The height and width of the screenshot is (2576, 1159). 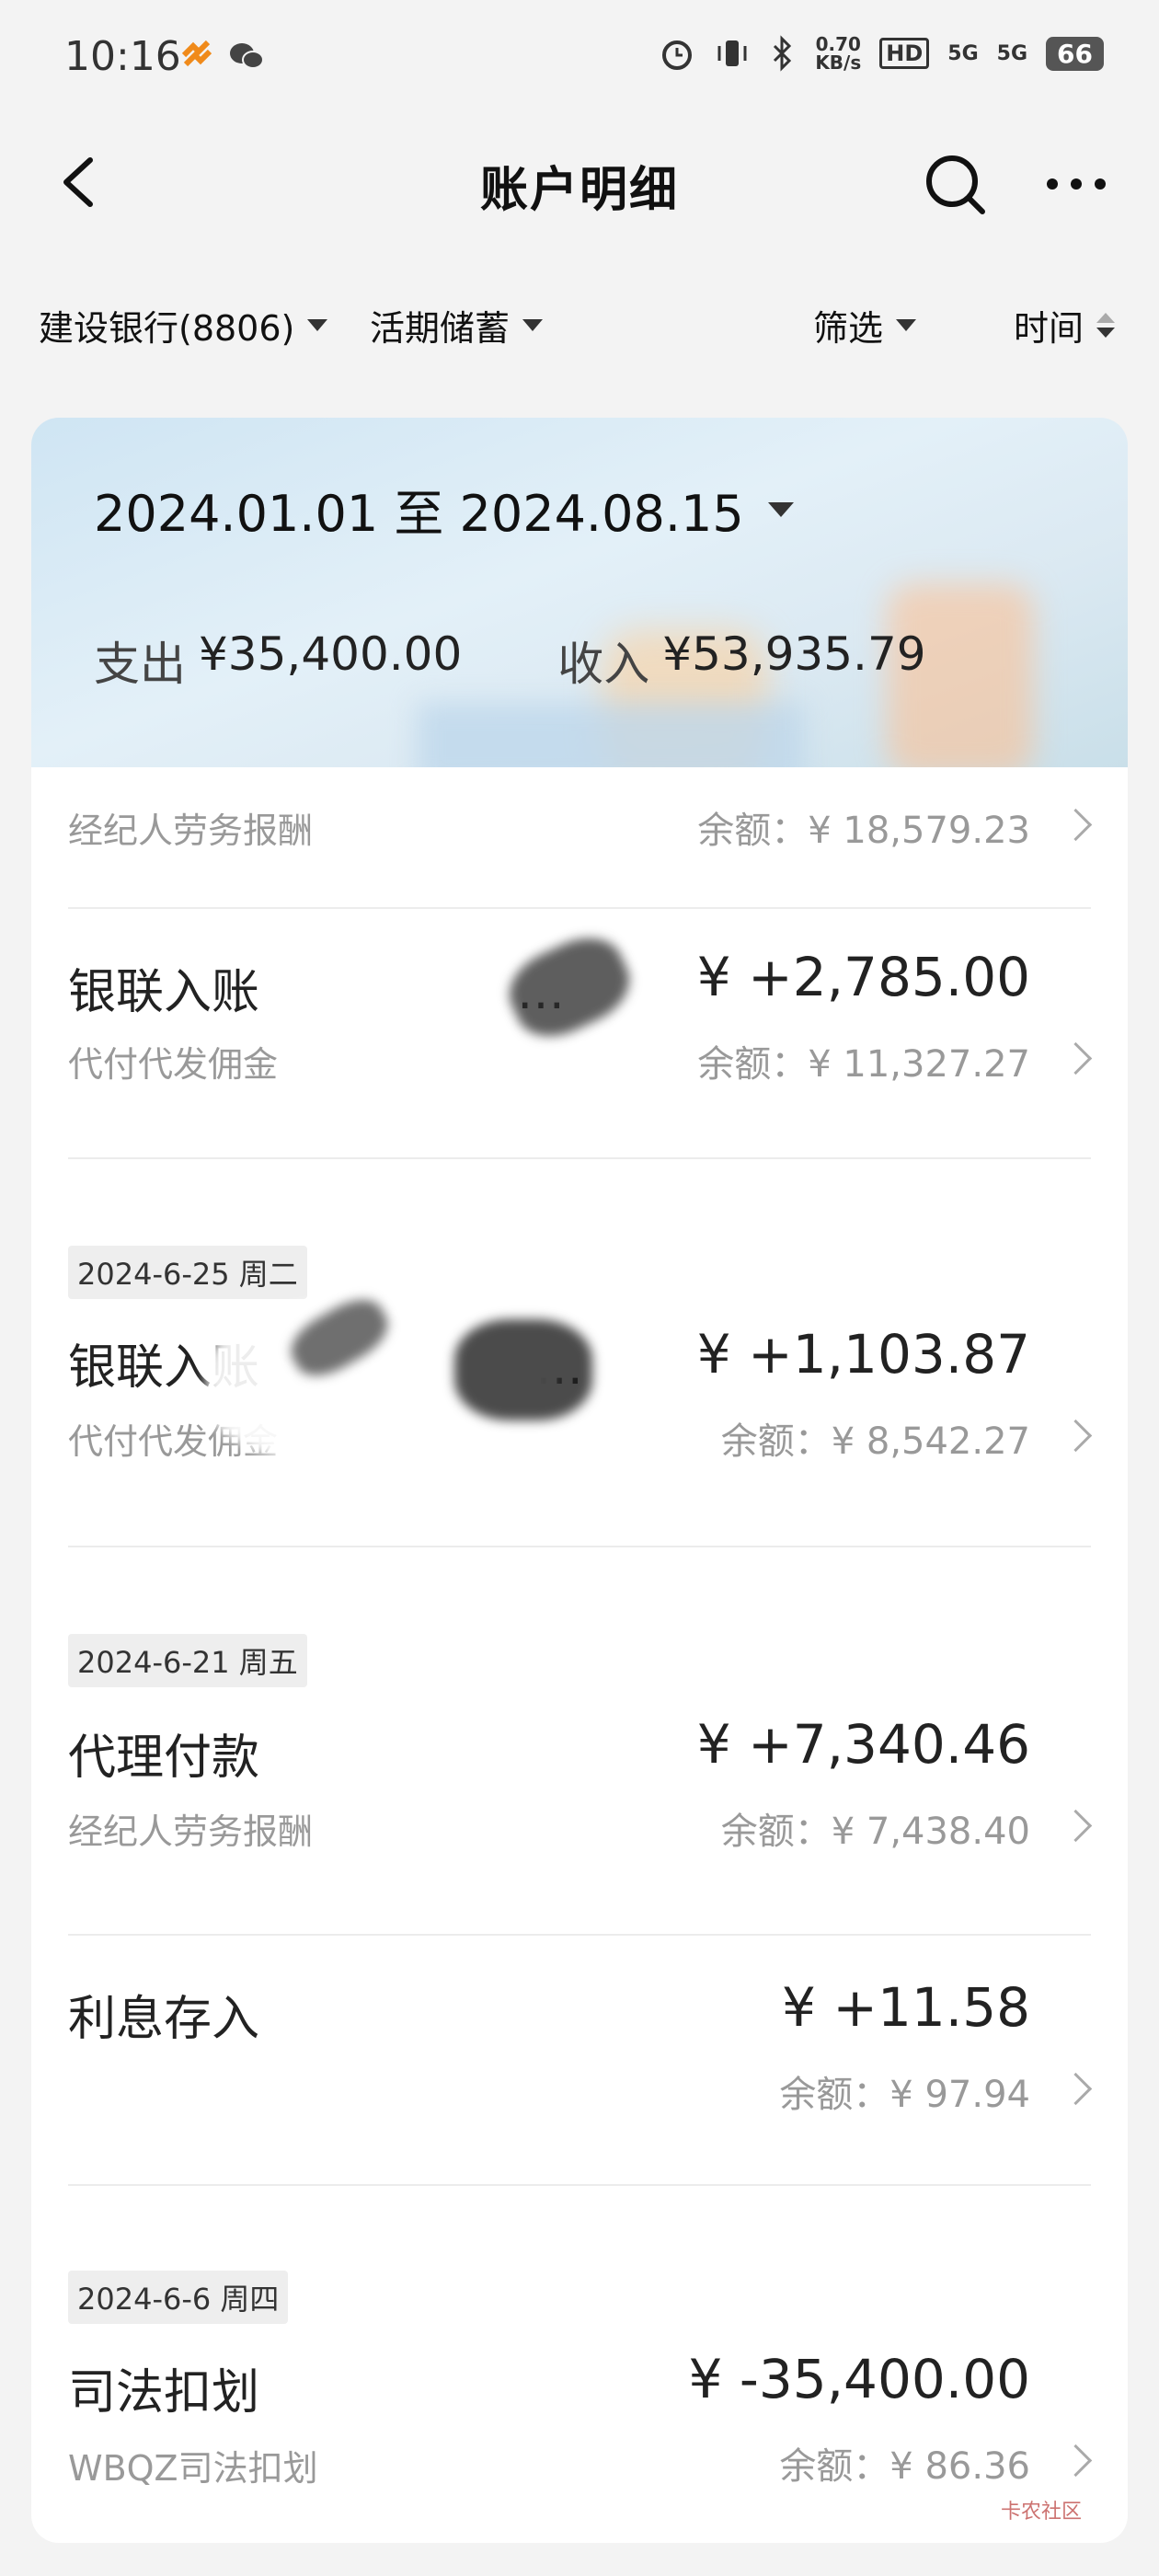 I want to click on transaction-balance: 余额：¥ 97.94, so click(x=904, y=2095).